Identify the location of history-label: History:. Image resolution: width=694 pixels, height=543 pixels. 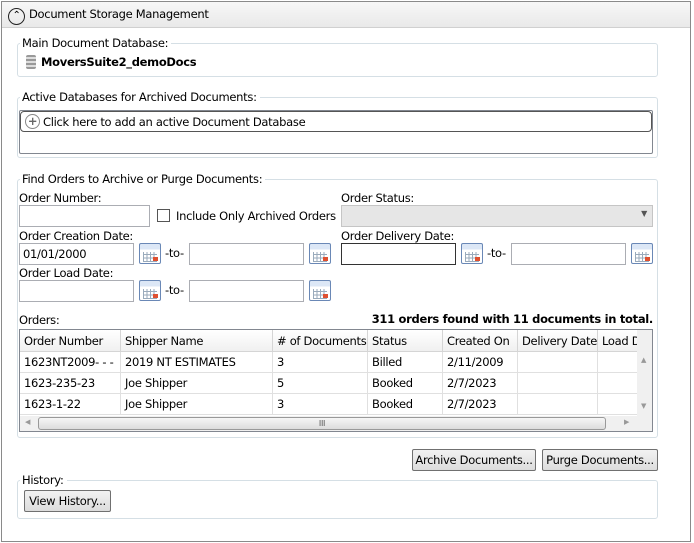
(43, 480).